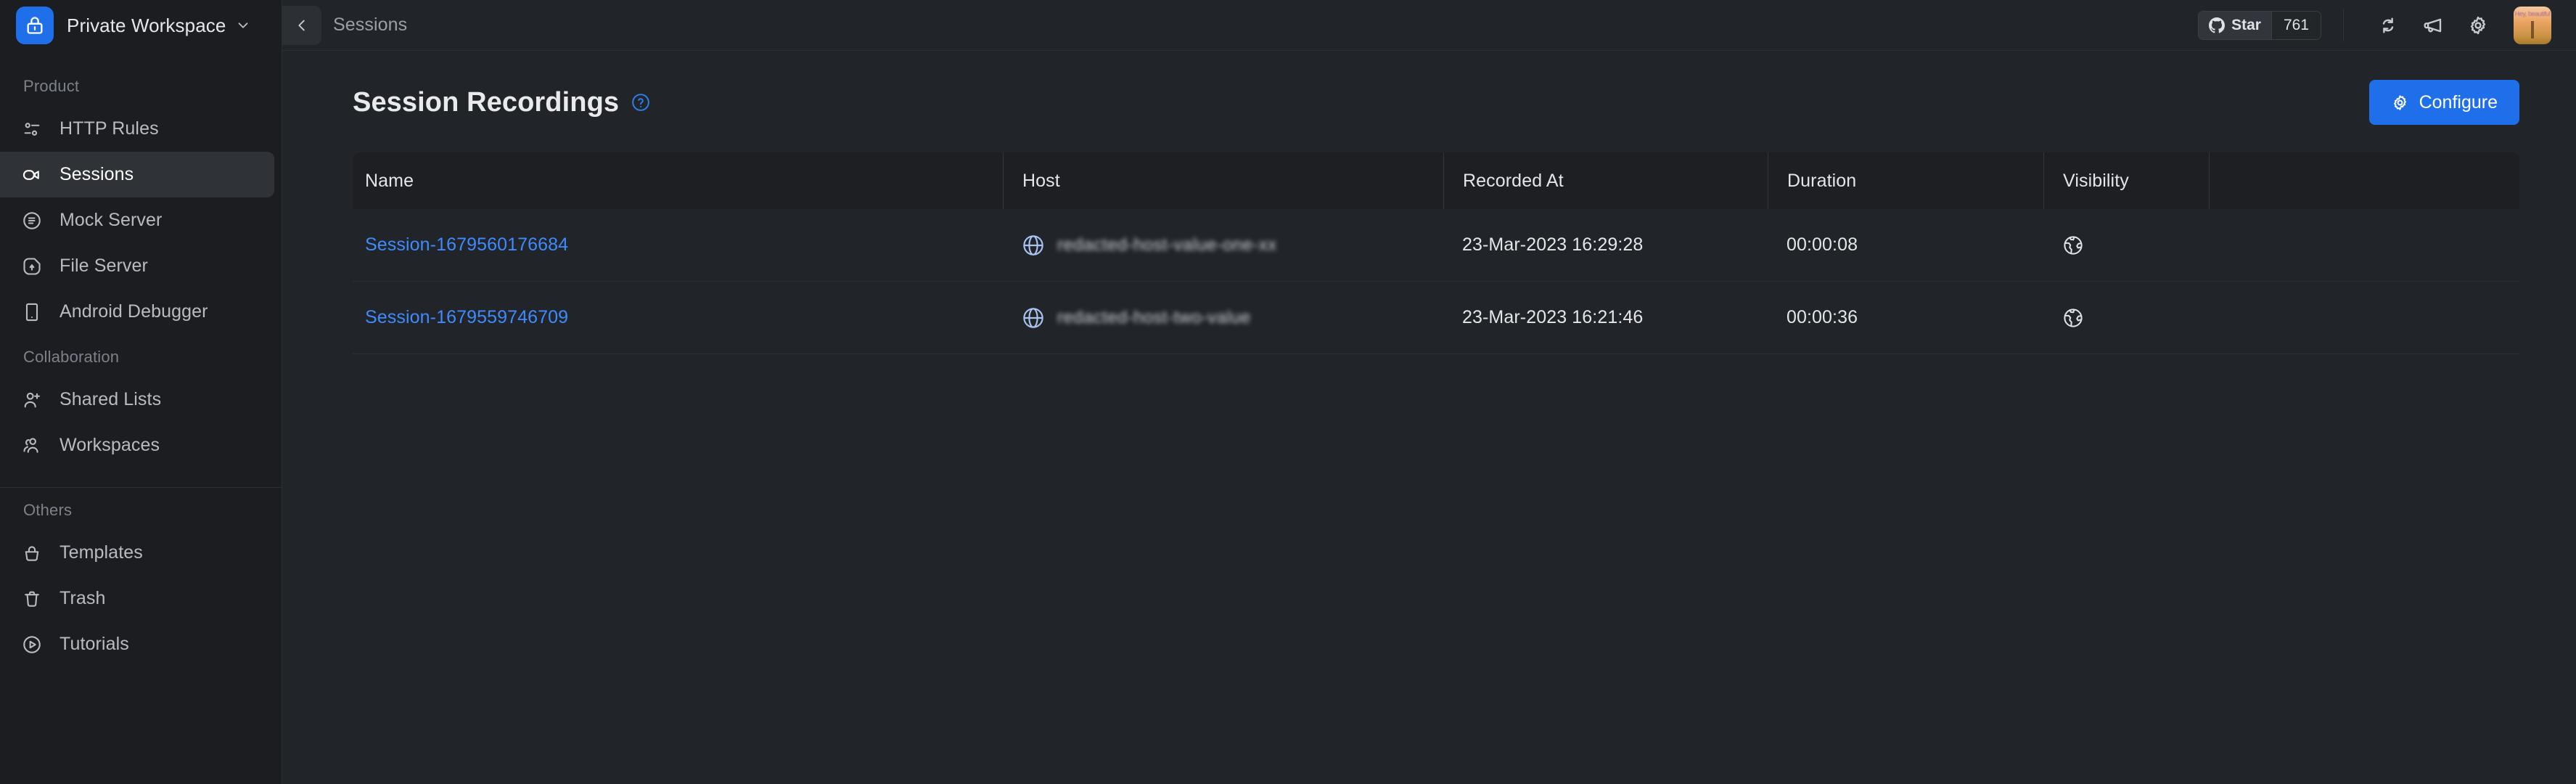 The height and width of the screenshot is (784, 2576). What do you see at coordinates (640, 103) in the screenshot?
I see `help-circle-icon` at bounding box center [640, 103].